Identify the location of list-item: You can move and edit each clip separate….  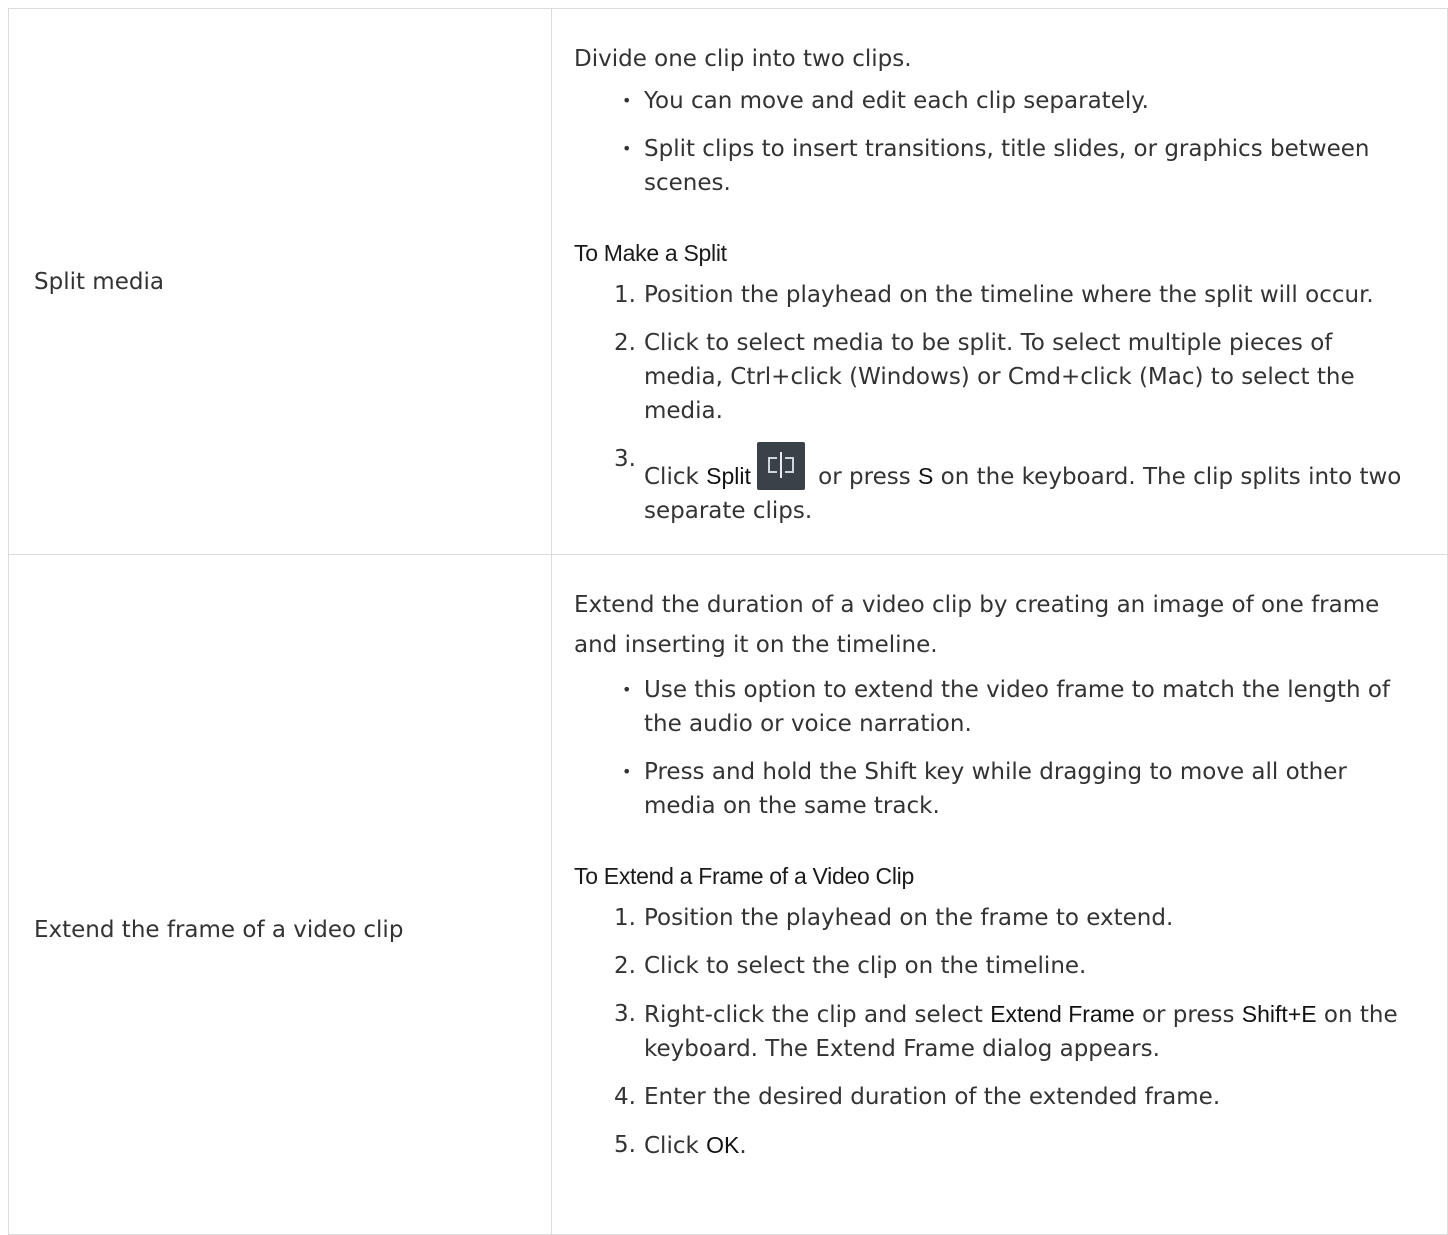
(1019, 101).